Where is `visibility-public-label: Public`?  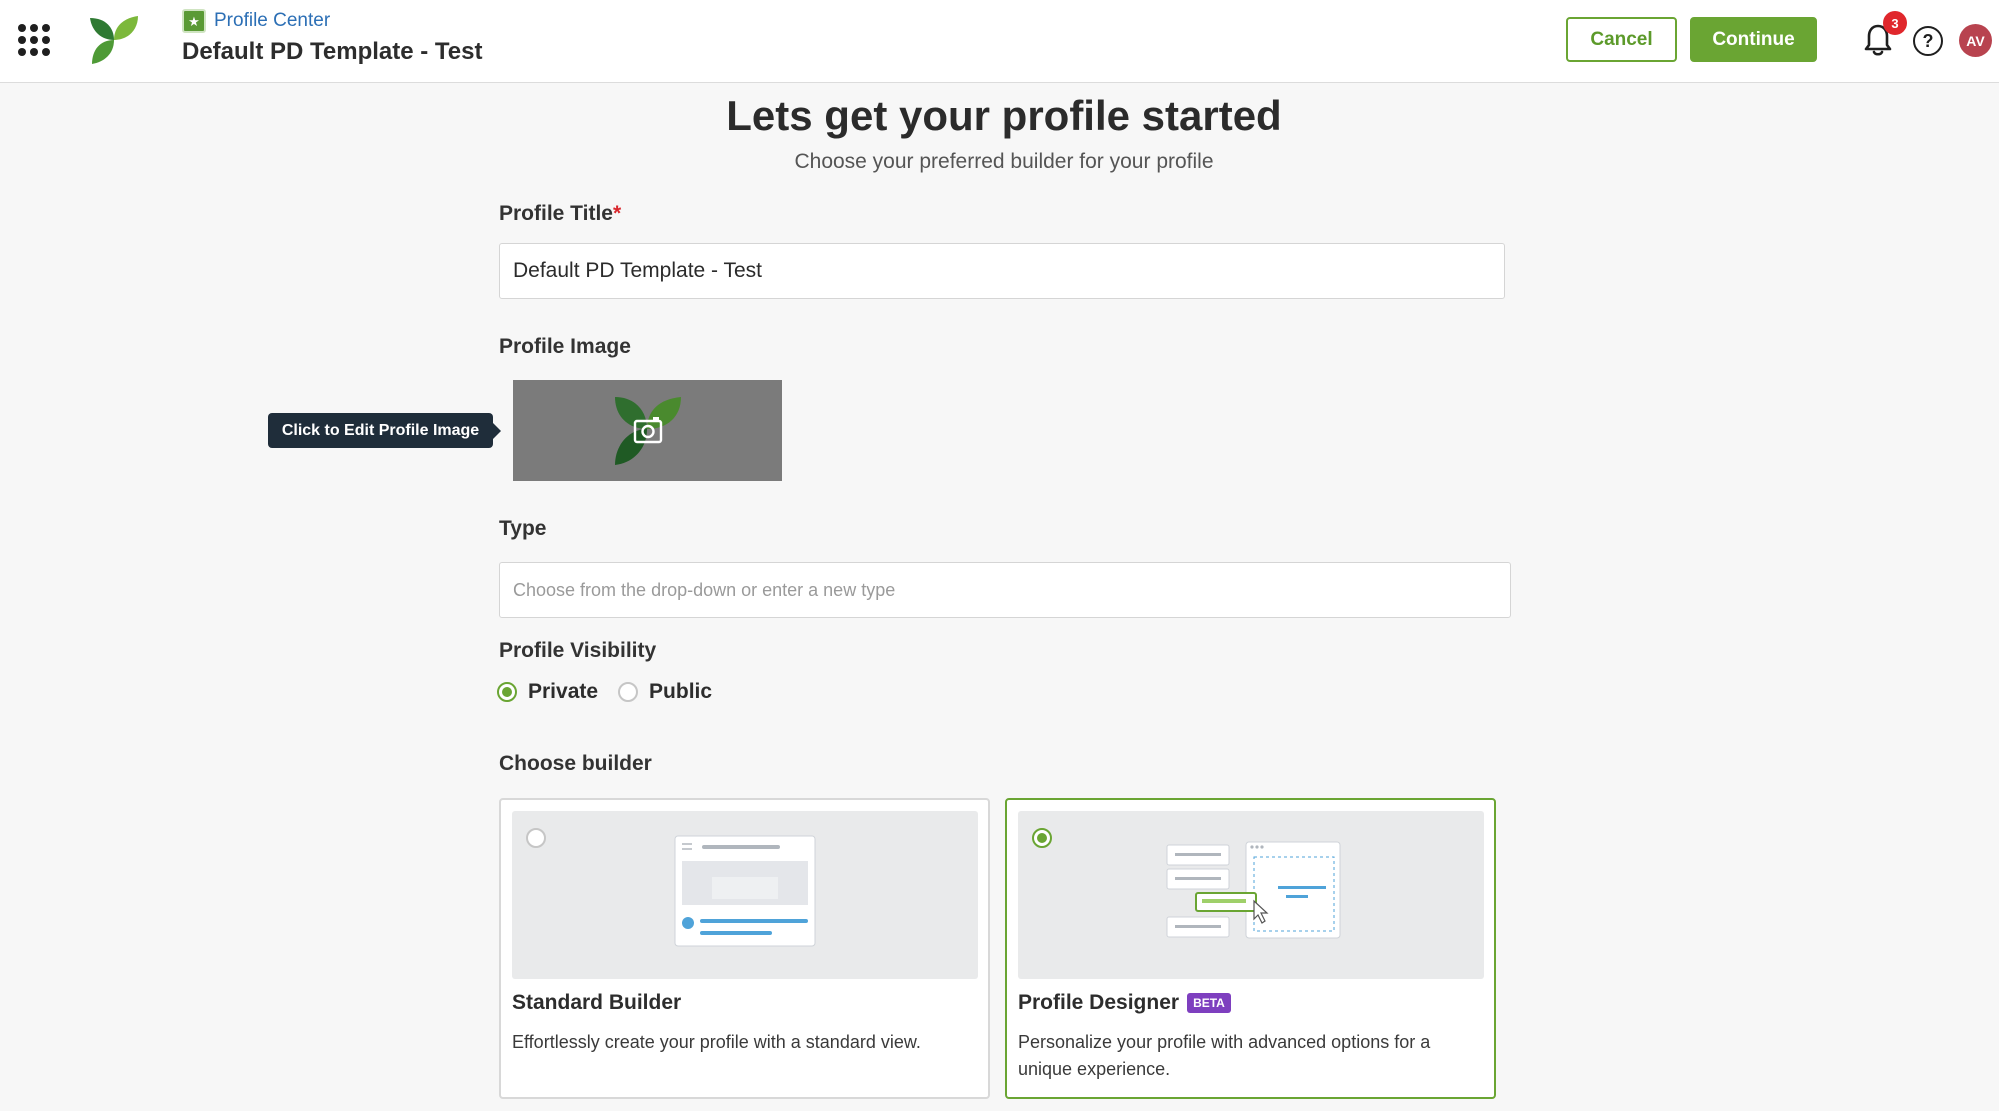 visibility-public-label: Public is located at coordinates (680, 692).